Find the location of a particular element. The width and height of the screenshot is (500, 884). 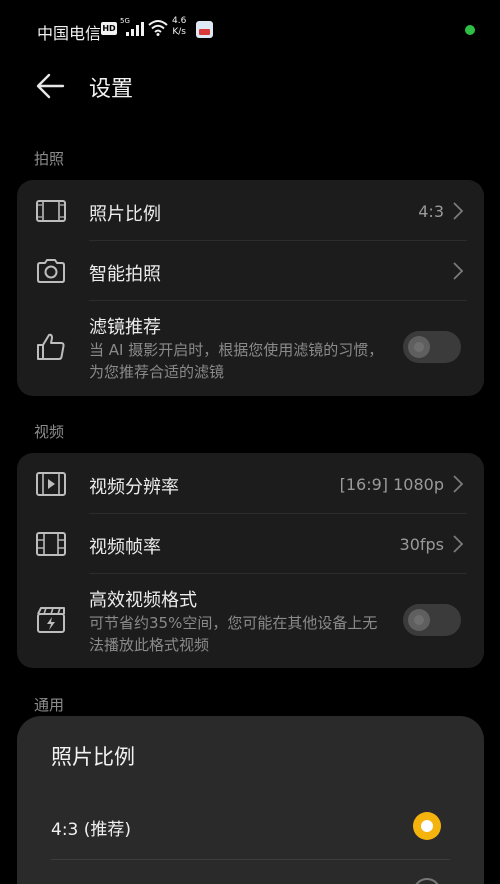

filter-recommend-row: 滤镜推荐 当 AI 摄影开启时，根据您使用滤镜的习惯，为您推荐合适的滤镜 is located at coordinates (250, 348).